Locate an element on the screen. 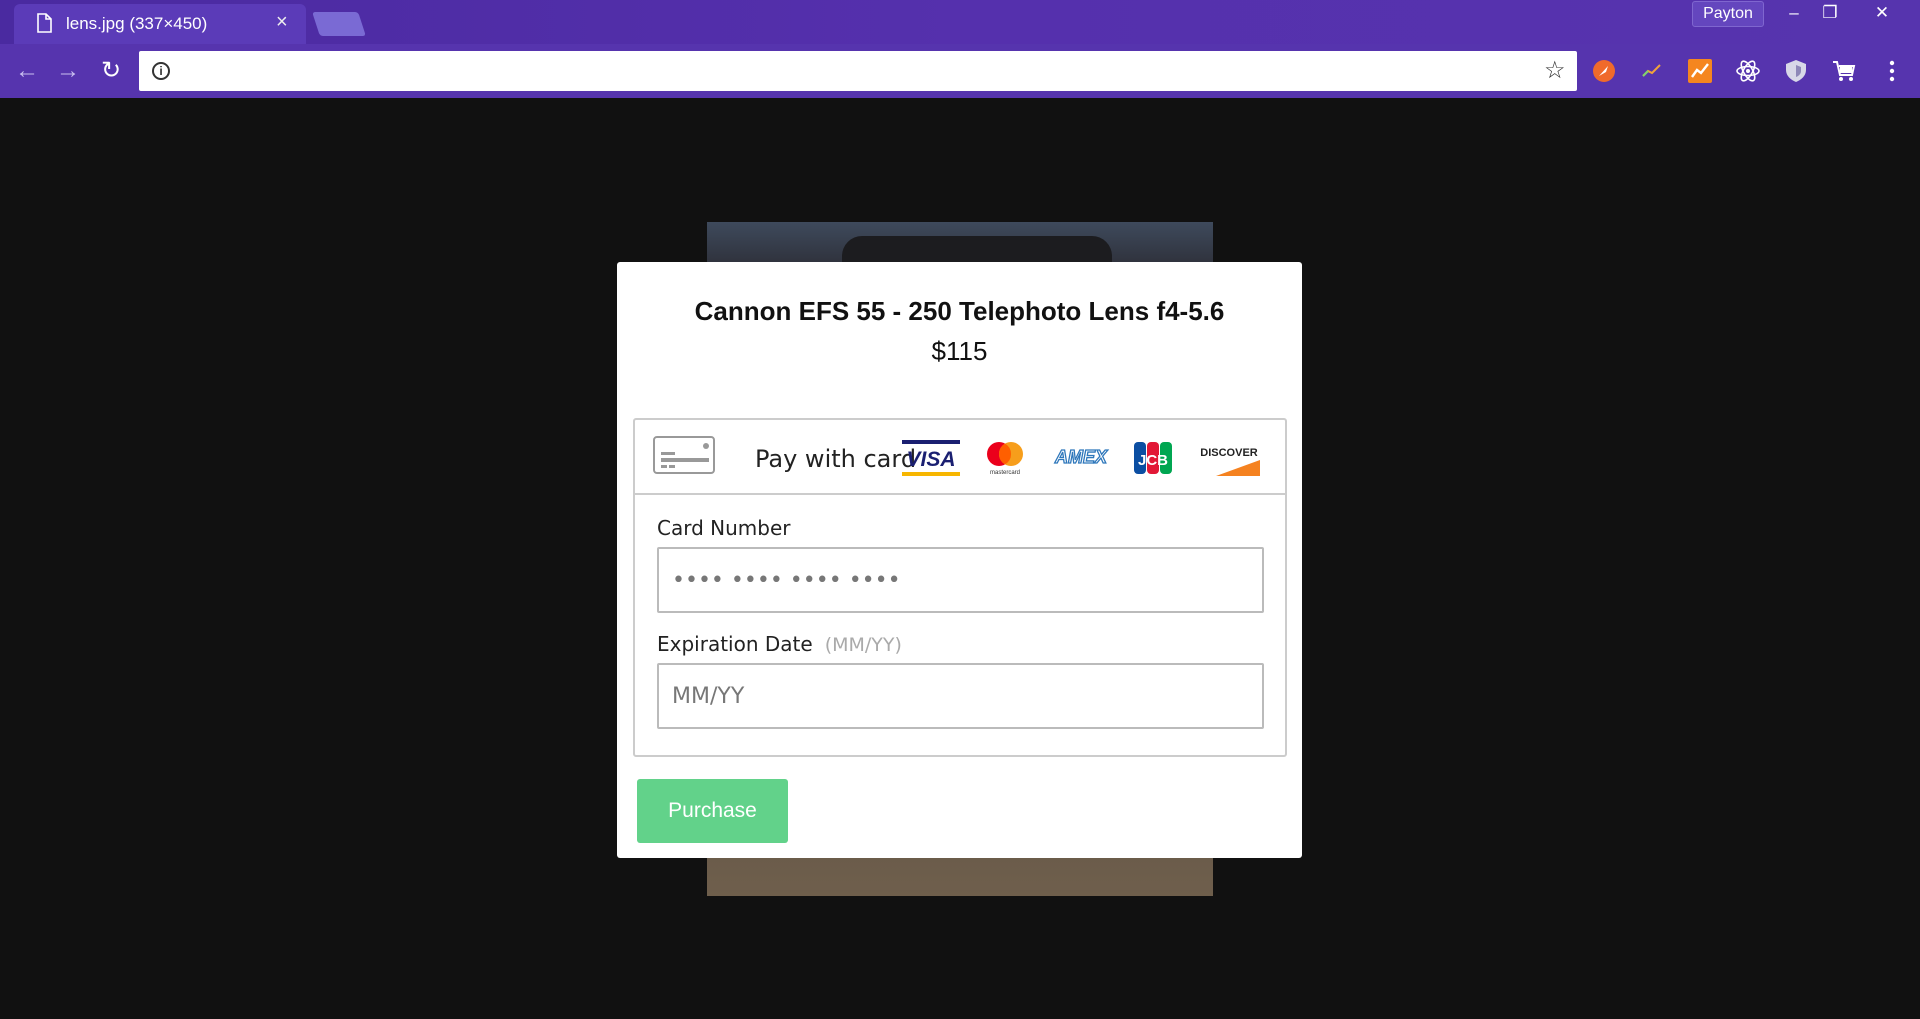  svg-text: JCB is located at coordinates (1153, 460).